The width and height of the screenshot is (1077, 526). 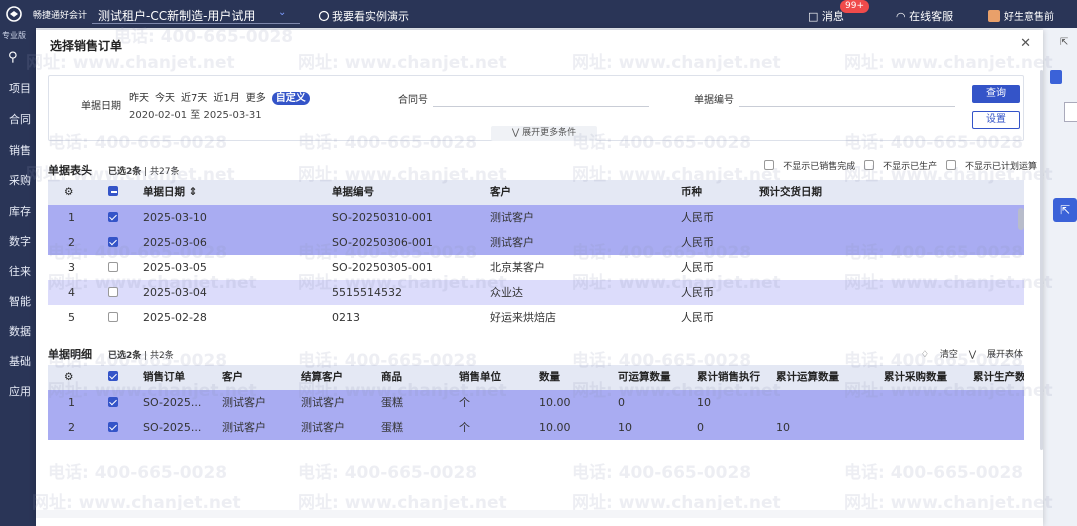 What do you see at coordinates (71, 242) in the screenshot?
I see `row-number: 2` at bounding box center [71, 242].